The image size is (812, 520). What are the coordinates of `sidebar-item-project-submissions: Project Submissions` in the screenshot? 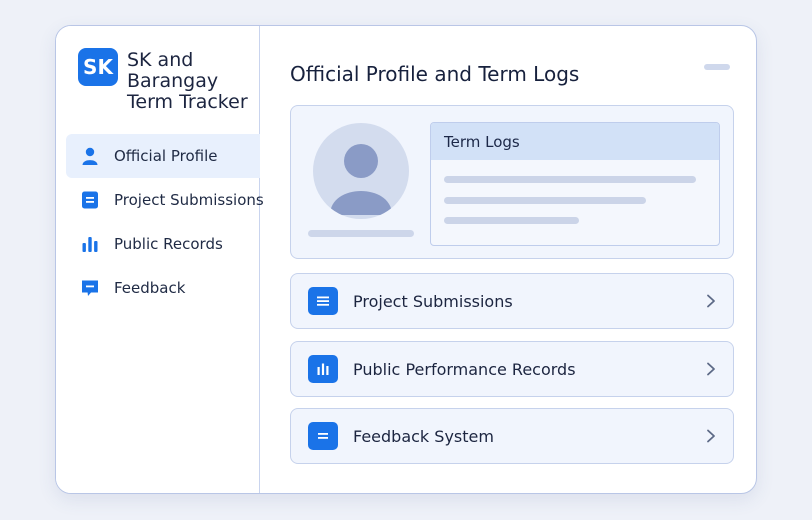 It's located at (165, 200).